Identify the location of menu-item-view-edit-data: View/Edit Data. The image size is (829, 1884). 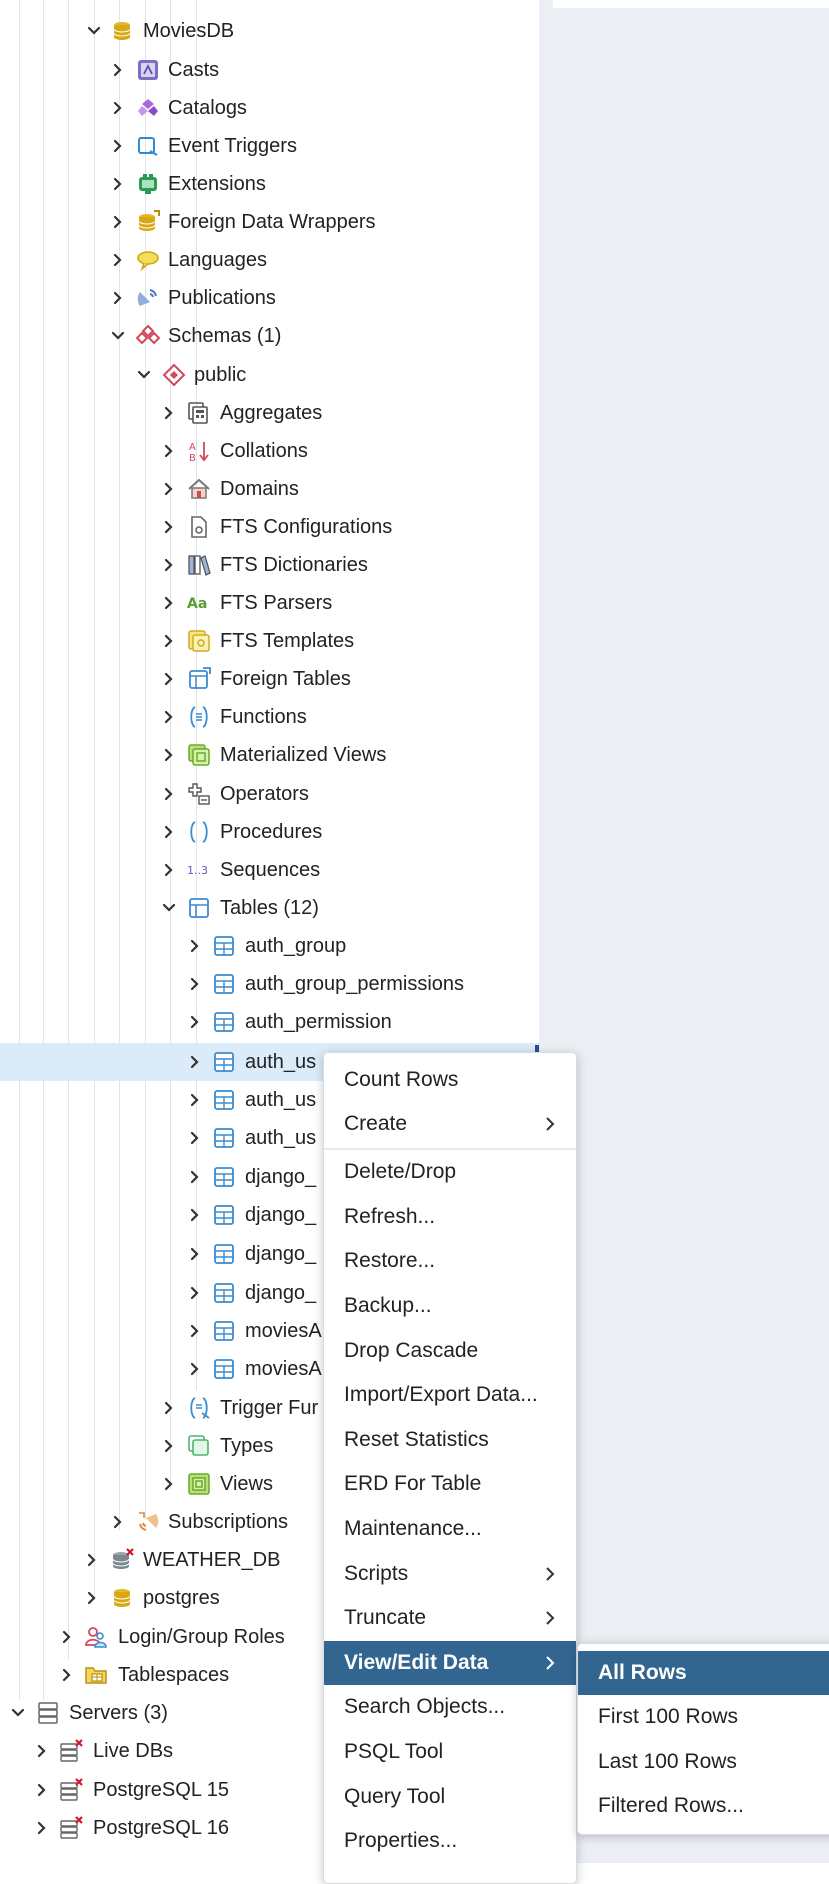
(450, 1663).